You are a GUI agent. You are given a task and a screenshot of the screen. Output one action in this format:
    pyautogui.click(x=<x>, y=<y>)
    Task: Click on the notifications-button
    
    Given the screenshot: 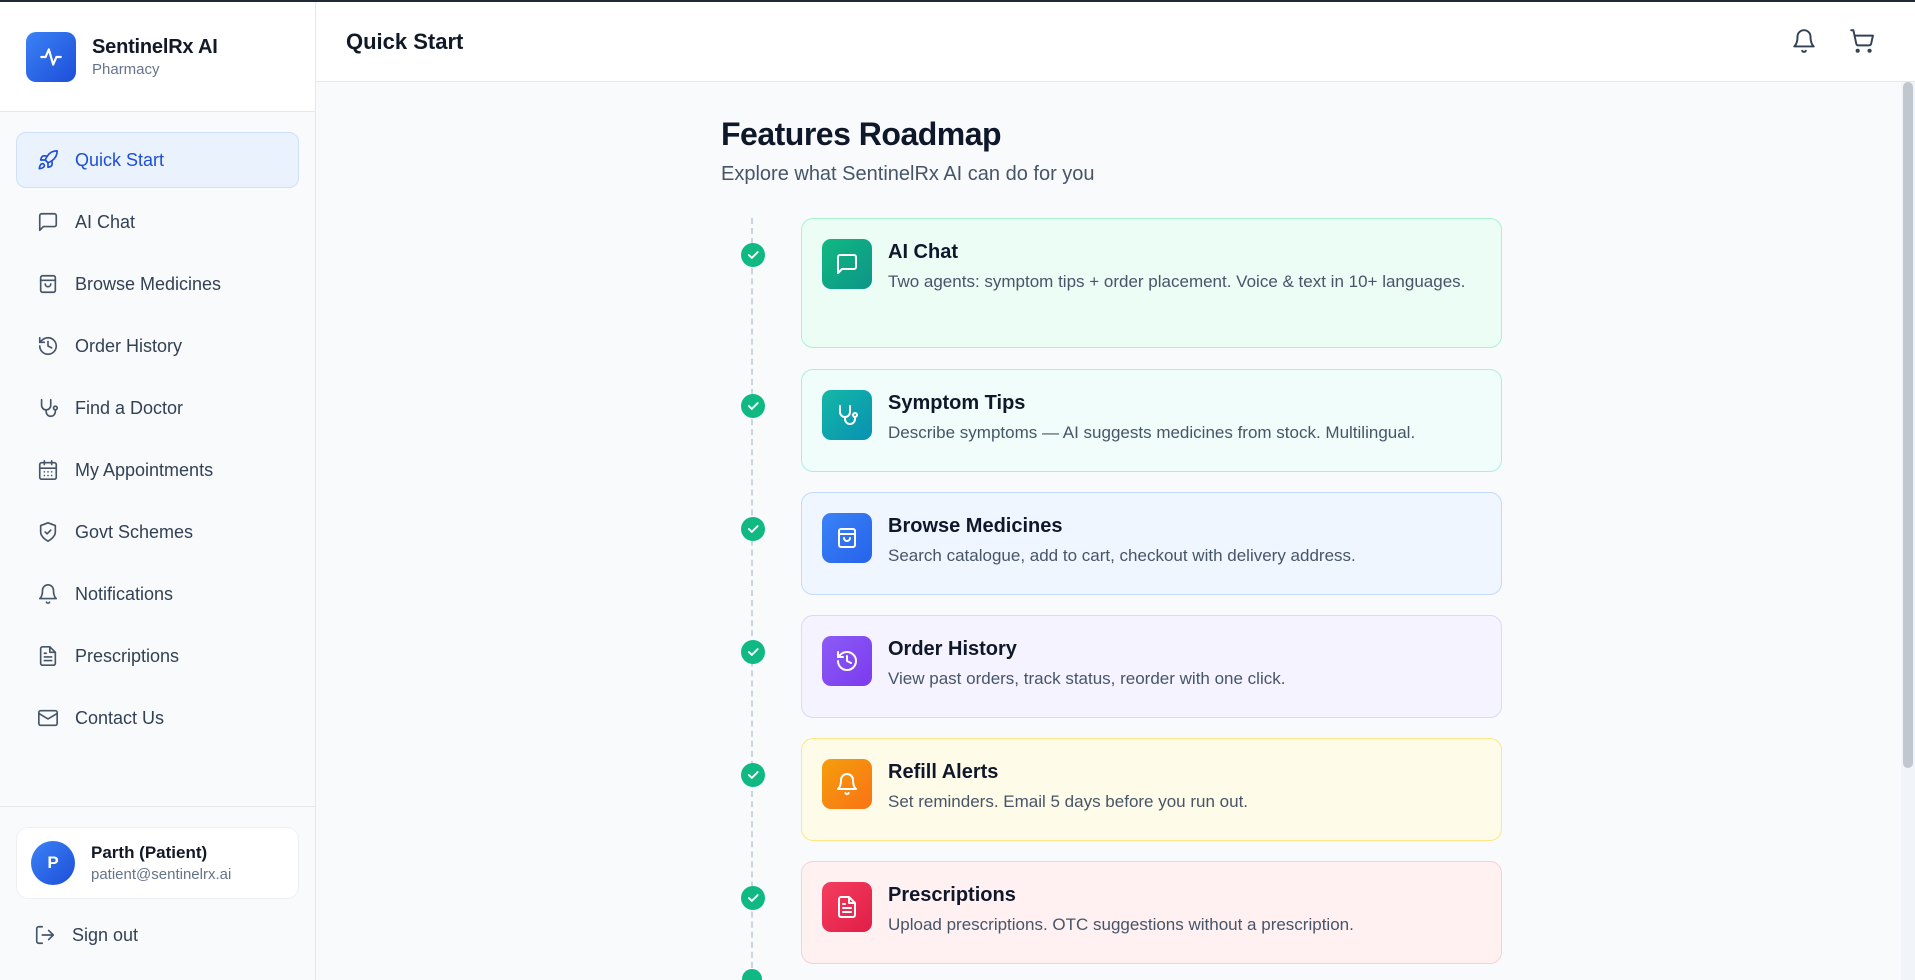 What is the action you would take?
    pyautogui.click(x=1804, y=41)
    